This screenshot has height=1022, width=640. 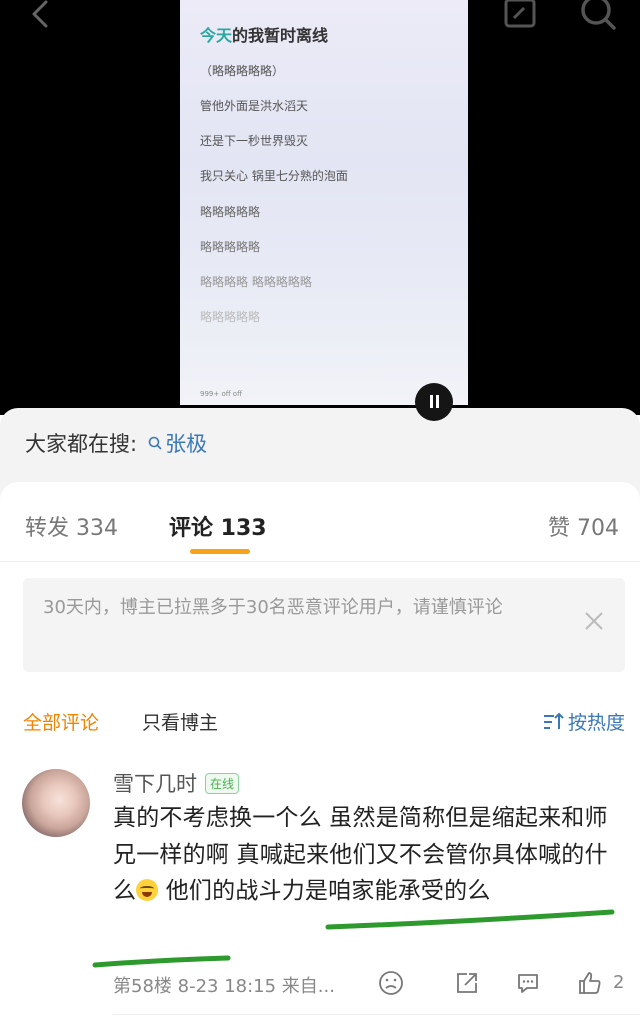 I want to click on dislike-face-icon, so click(x=391, y=983).